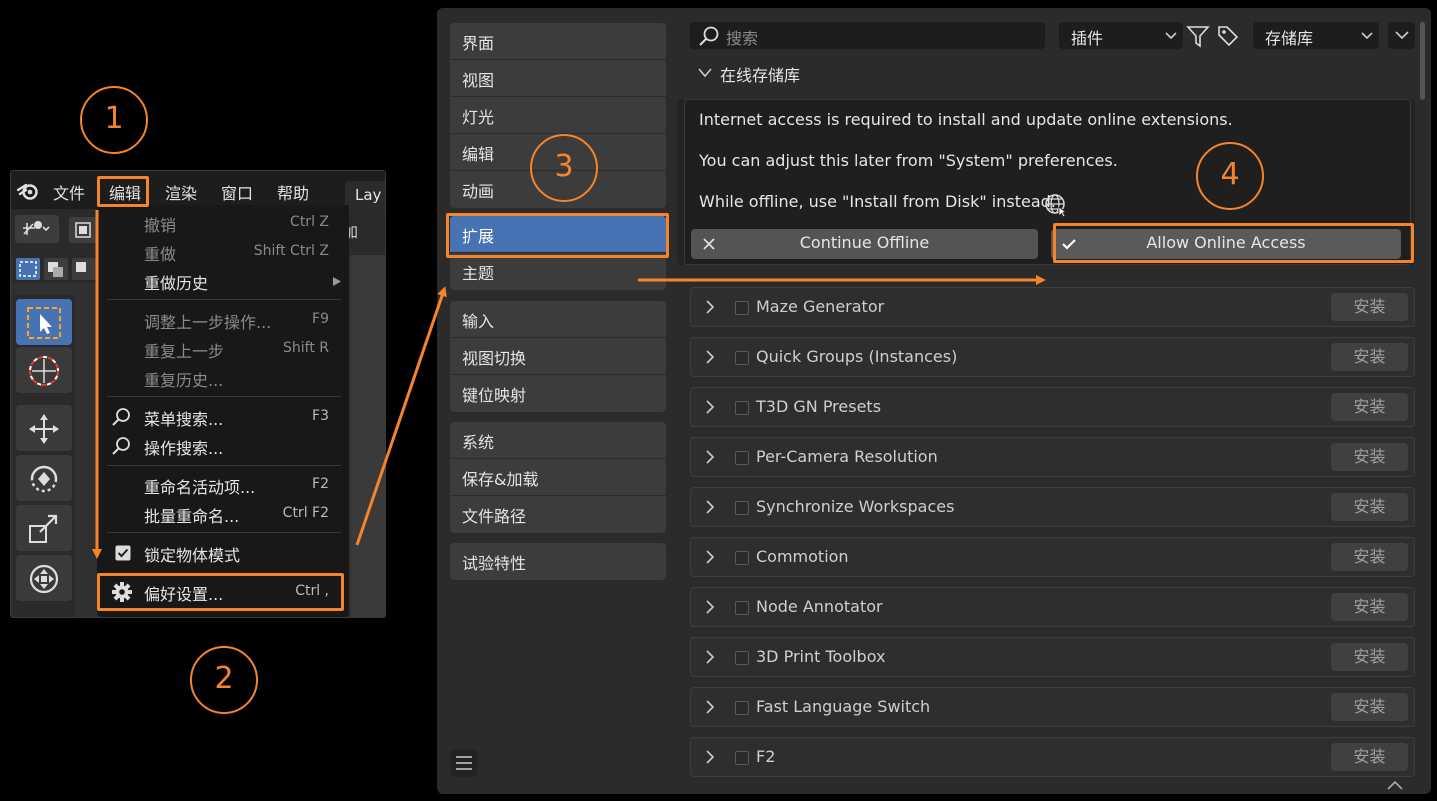 This screenshot has height=801, width=1437. I want to click on menu-item-repeat-last: 重复上一步 Shift R, so click(223, 349).